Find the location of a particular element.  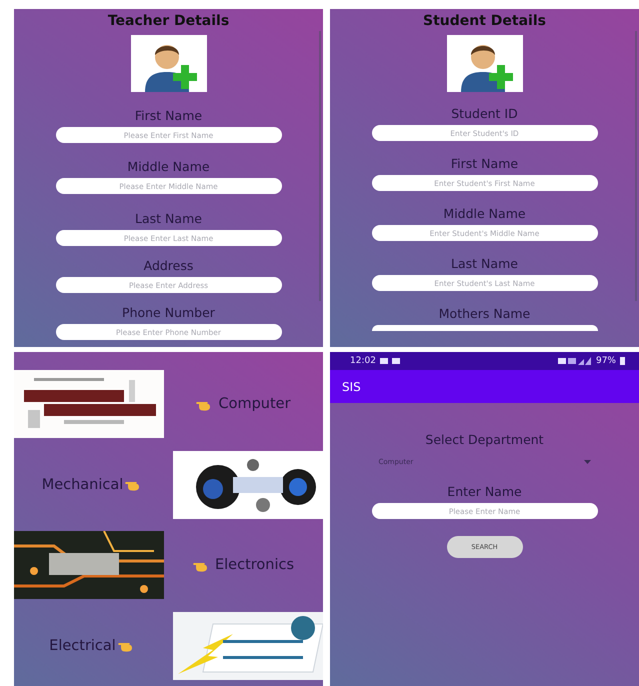

department-name: Computer is located at coordinates (254, 404).